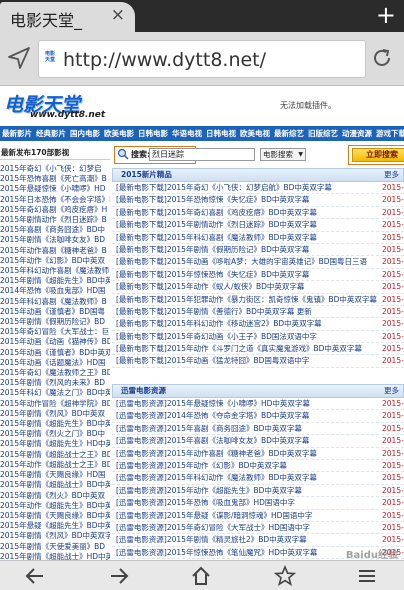 This screenshot has width=404, height=590. I want to click on movie-link: [迅雷电影资源]2015年恐怖《吸血鬼部》HD国语中字, so click(203, 502).